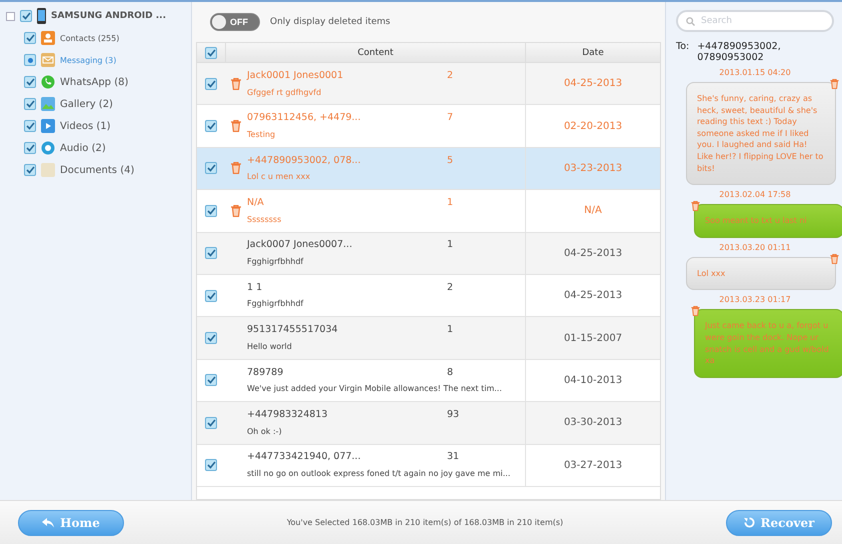 Image resolution: width=842 pixels, height=544 pixels. I want to click on table-row: +447983324813 93 Oh ok :-) 03-30-2013, so click(428, 423).